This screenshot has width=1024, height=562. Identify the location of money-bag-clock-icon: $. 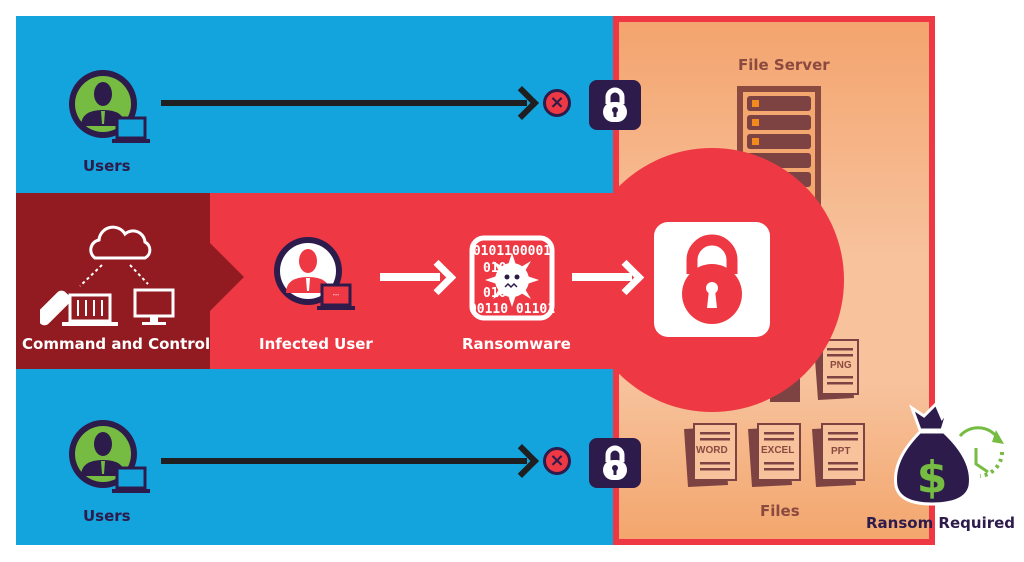
(950, 457).